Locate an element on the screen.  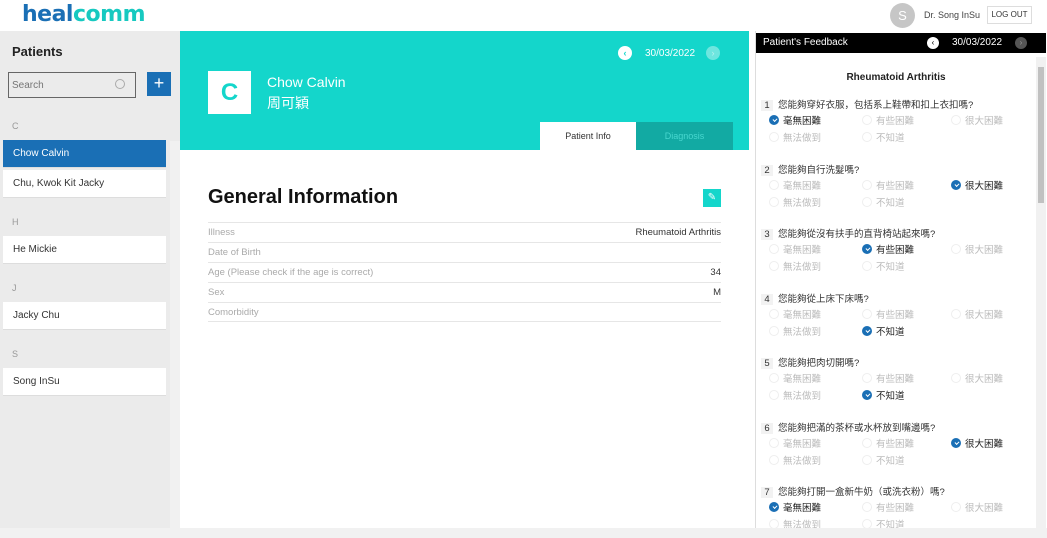
feedback-scroll-thumb is located at coordinates (1041, 135).